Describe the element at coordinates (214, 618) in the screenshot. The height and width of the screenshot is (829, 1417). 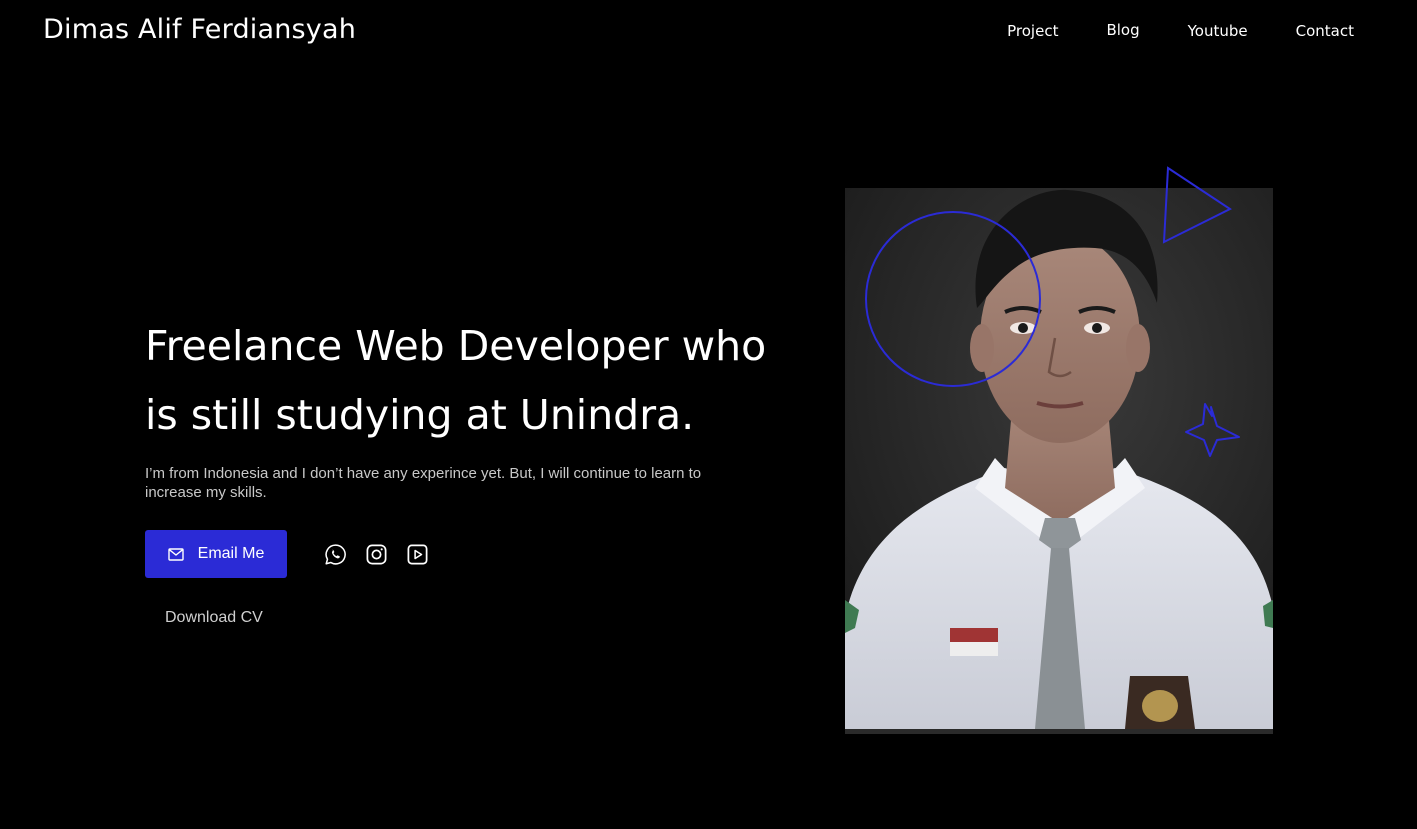
I see `download-cv-link: Download CV` at that location.